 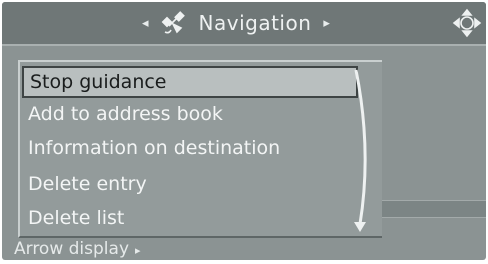 What do you see at coordinates (138, 250) in the screenshot?
I see `footer-arrow-icon: ▸` at bounding box center [138, 250].